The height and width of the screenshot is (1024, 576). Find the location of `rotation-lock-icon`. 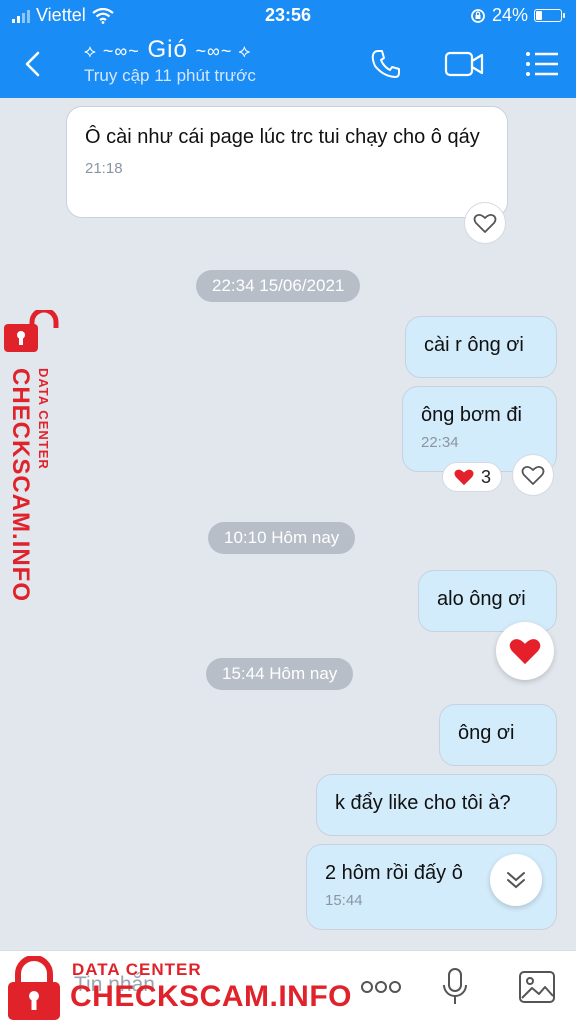

rotation-lock-icon is located at coordinates (478, 15).